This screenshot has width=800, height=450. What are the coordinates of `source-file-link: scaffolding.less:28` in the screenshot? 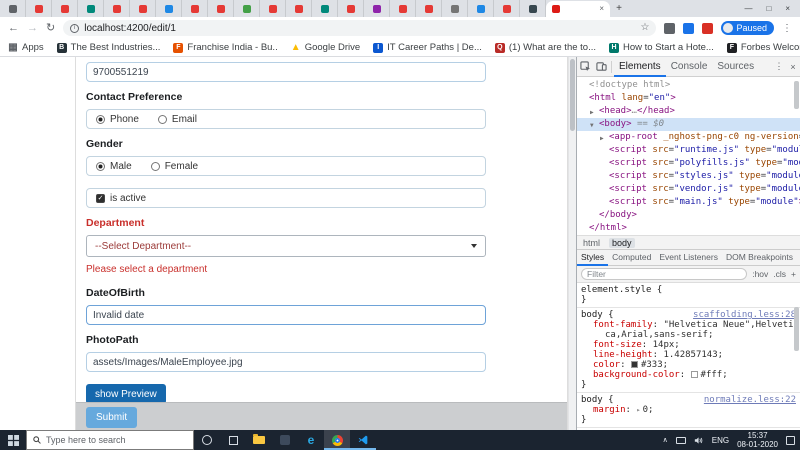 It's located at (742, 315).